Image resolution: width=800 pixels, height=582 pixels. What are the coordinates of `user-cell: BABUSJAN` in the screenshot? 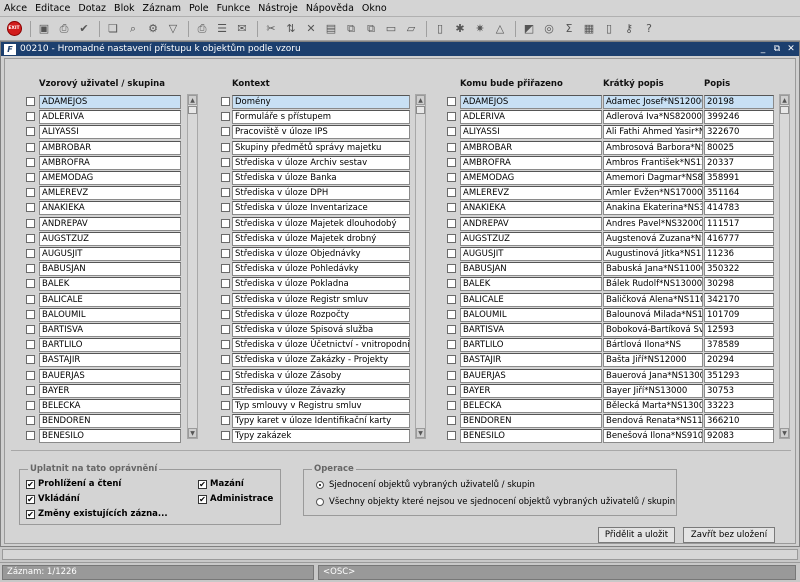 It's located at (110, 269).